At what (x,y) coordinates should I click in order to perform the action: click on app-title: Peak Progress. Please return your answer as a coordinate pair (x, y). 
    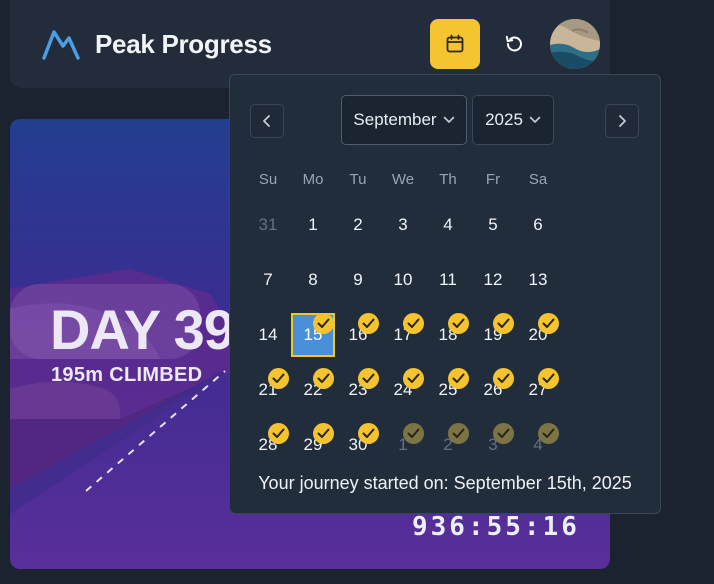
    Looking at the image, I should click on (183, 44).